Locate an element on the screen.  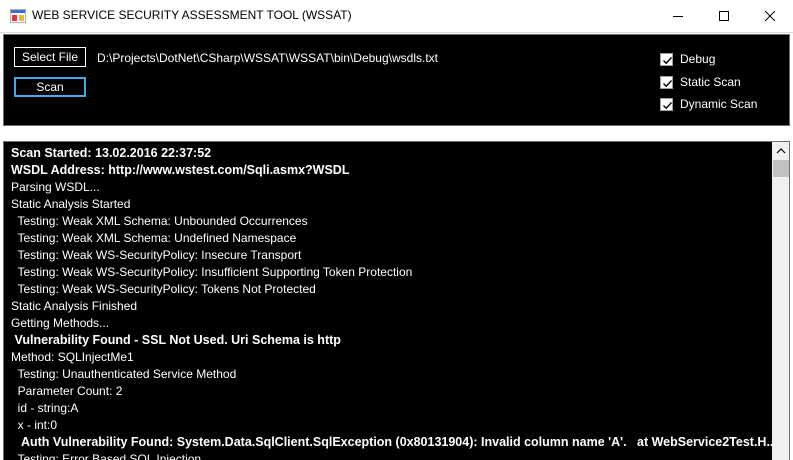
log-line: Testing: Error Based SQL Injection is located at coordinates (106, 456).